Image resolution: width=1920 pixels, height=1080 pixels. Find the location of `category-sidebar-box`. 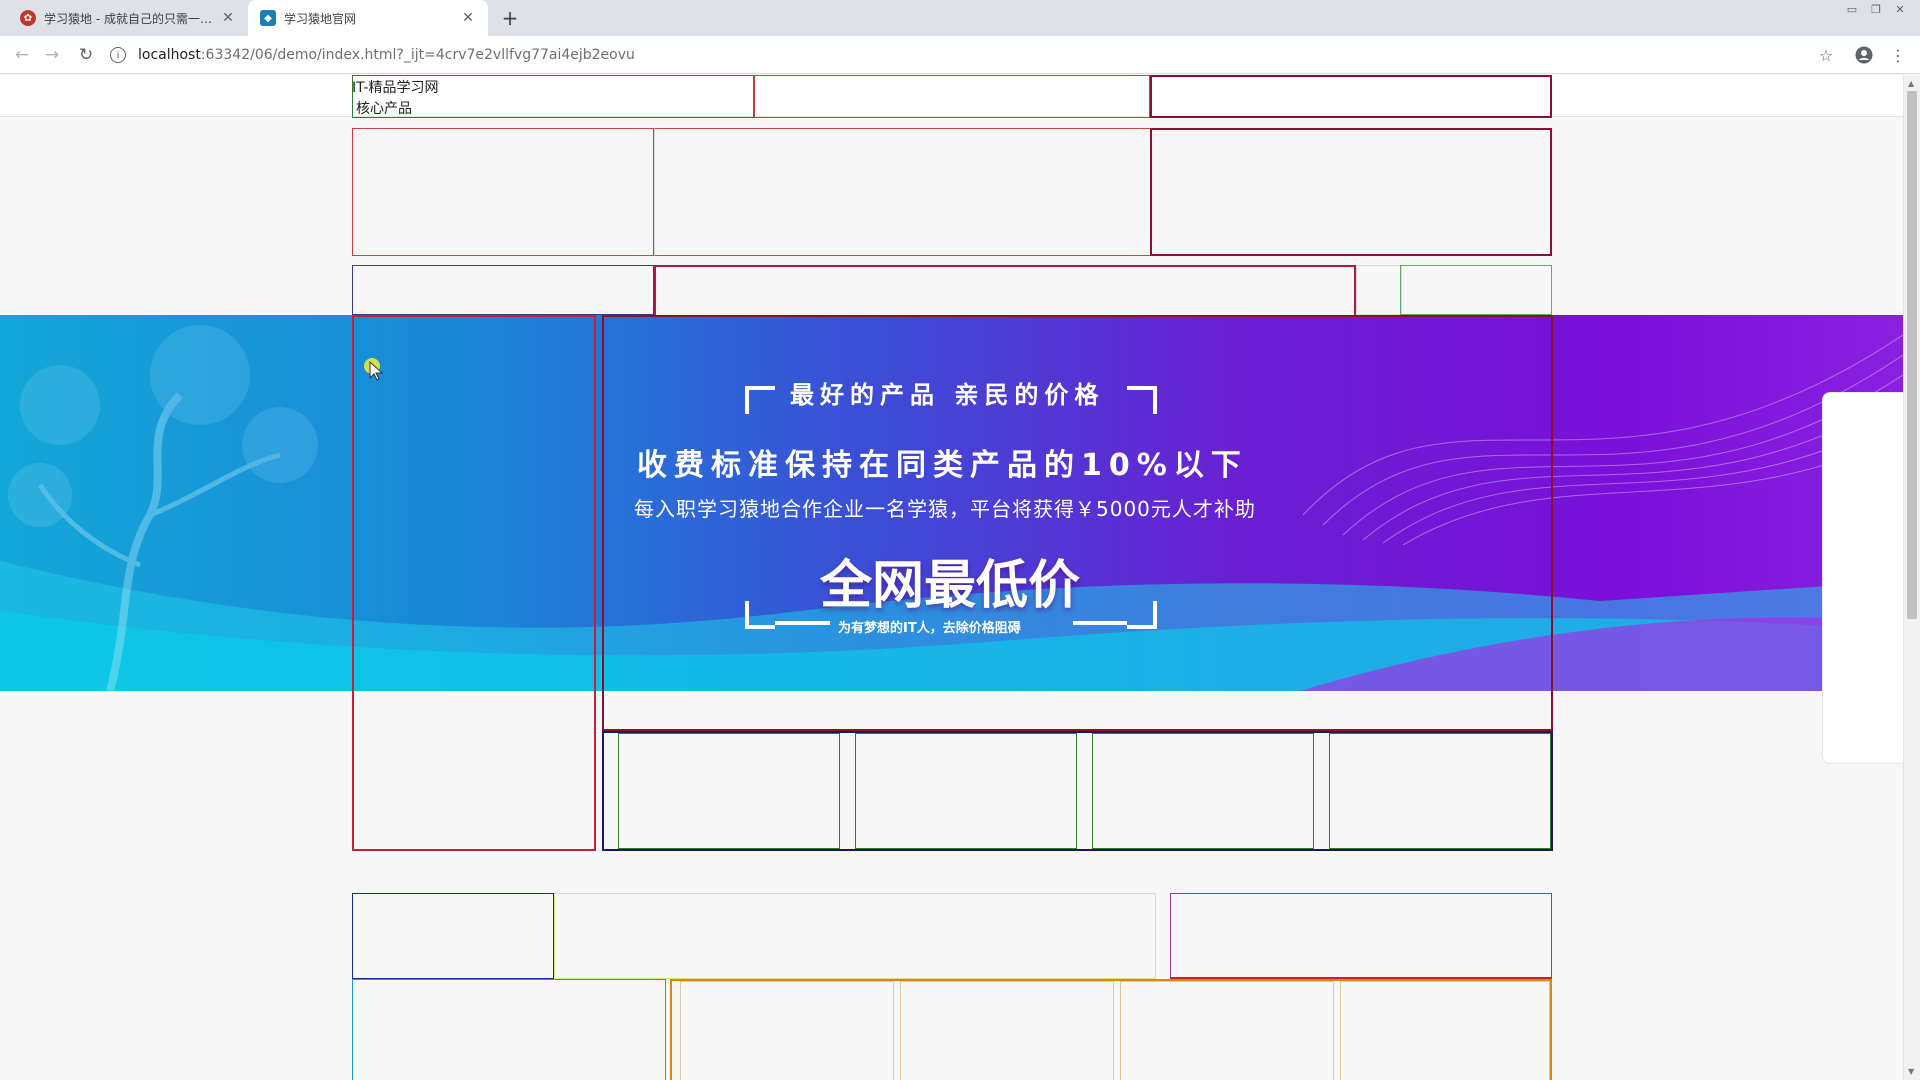

category-sidebar-box is located at coordinates (474, 583).